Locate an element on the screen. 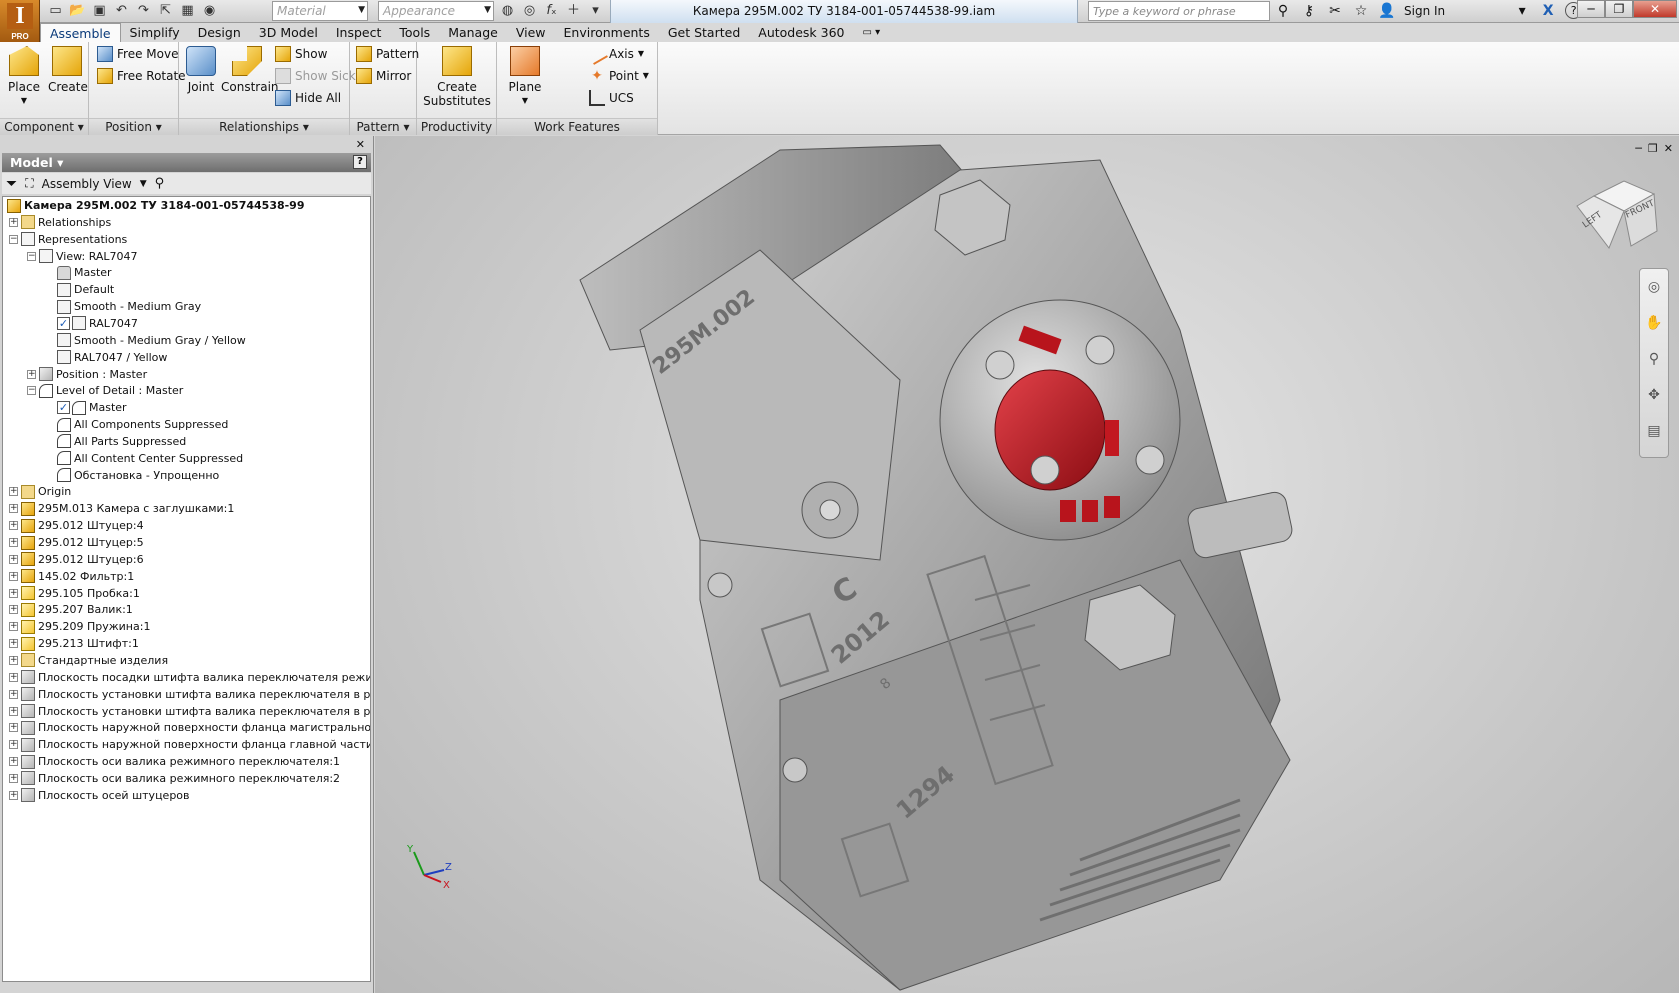 This screenshot has width=1679, height=993. ucs-button: UCS is located at coordinates (611, 98).